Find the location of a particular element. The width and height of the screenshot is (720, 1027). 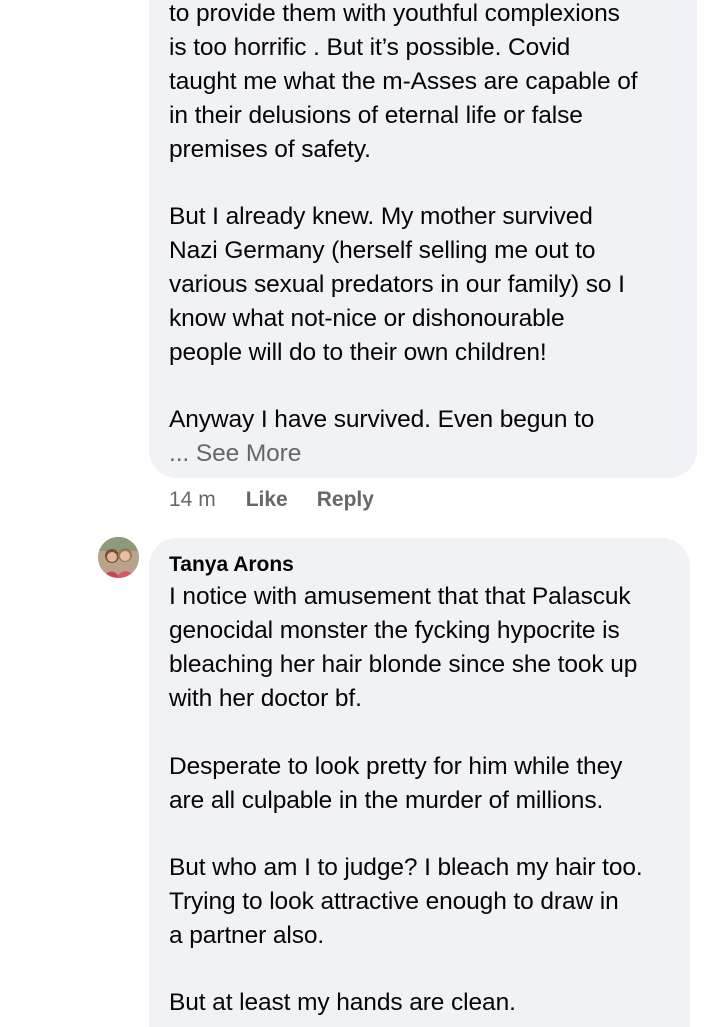

comment-timestamp: 14 m is located at coordinates (192, 499).